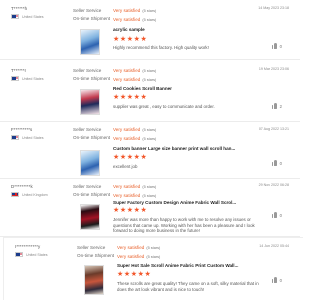 The image size is (320, 300). What do you see at coordinates (273, 129) in the screenshot?
I see `review-date: 07 Aug 2022 13:21` at bounding box center [273, 129].